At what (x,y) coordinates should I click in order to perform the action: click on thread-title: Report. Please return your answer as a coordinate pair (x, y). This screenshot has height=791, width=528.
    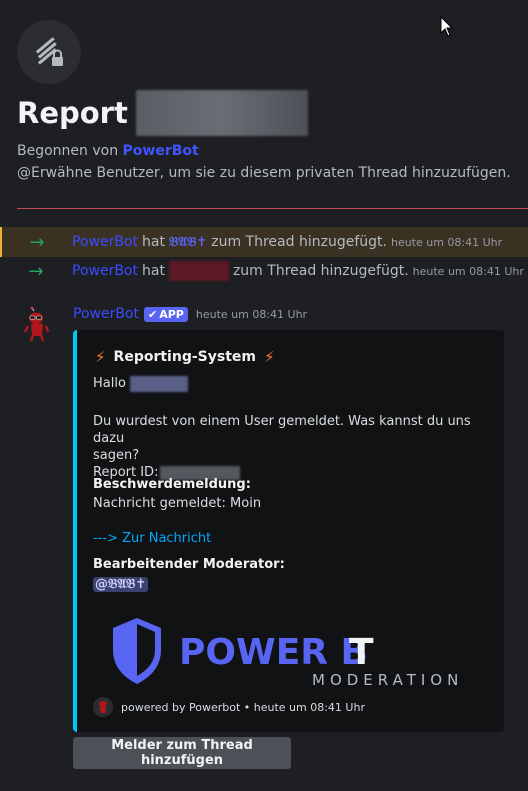
    Looking at the image, I should click on (72, 113).